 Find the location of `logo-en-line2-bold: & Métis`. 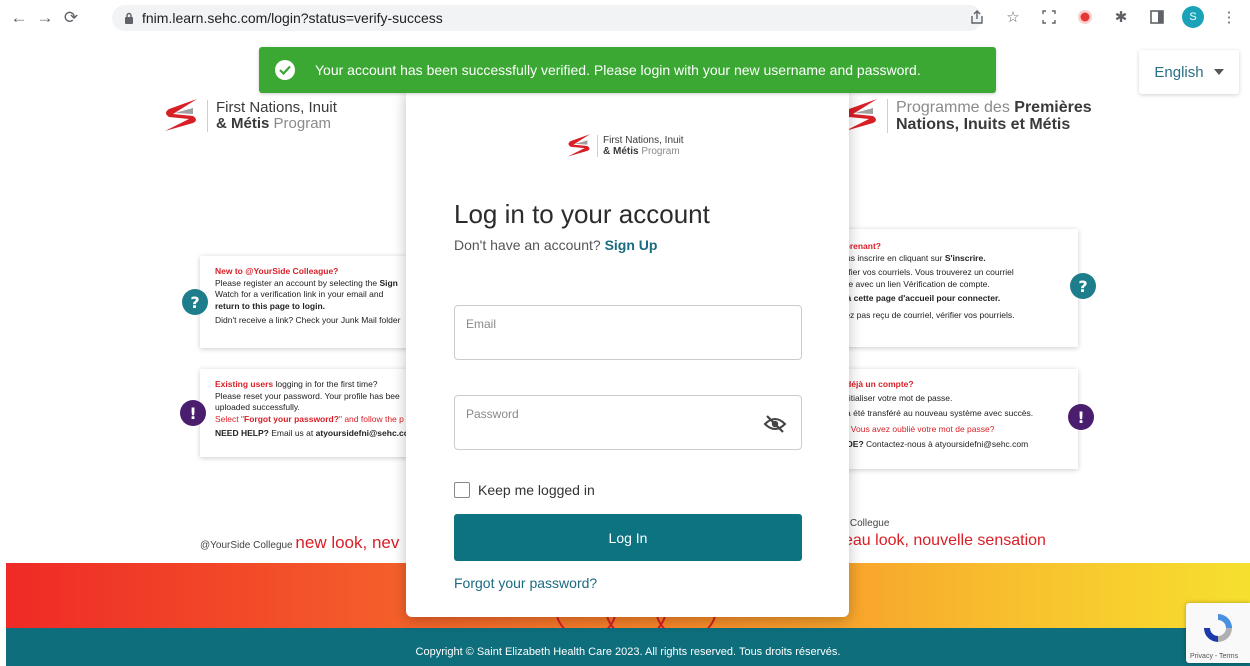

logo-en-line2-bold: & Métis is located at coordinates (243, 123).